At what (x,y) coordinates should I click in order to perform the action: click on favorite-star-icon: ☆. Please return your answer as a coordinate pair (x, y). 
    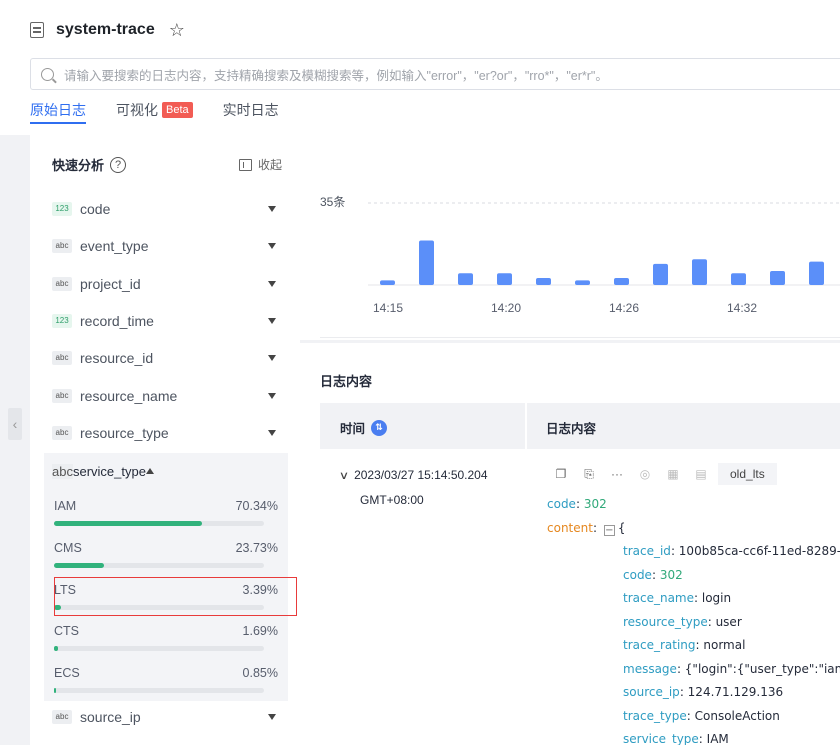
    Looking at the image, I should click on (177, 30).